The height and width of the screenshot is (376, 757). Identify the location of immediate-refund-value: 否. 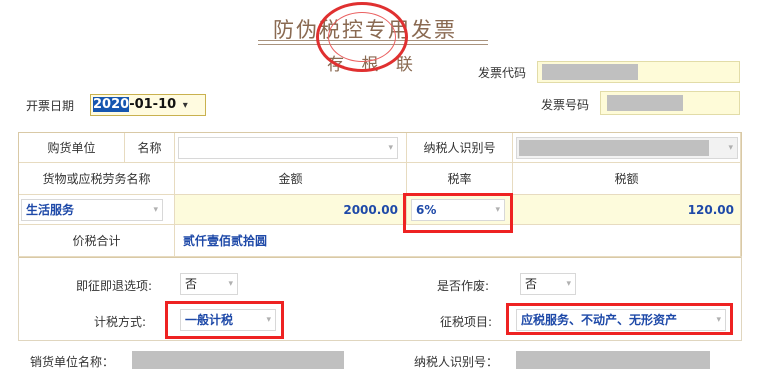
(191, 284).